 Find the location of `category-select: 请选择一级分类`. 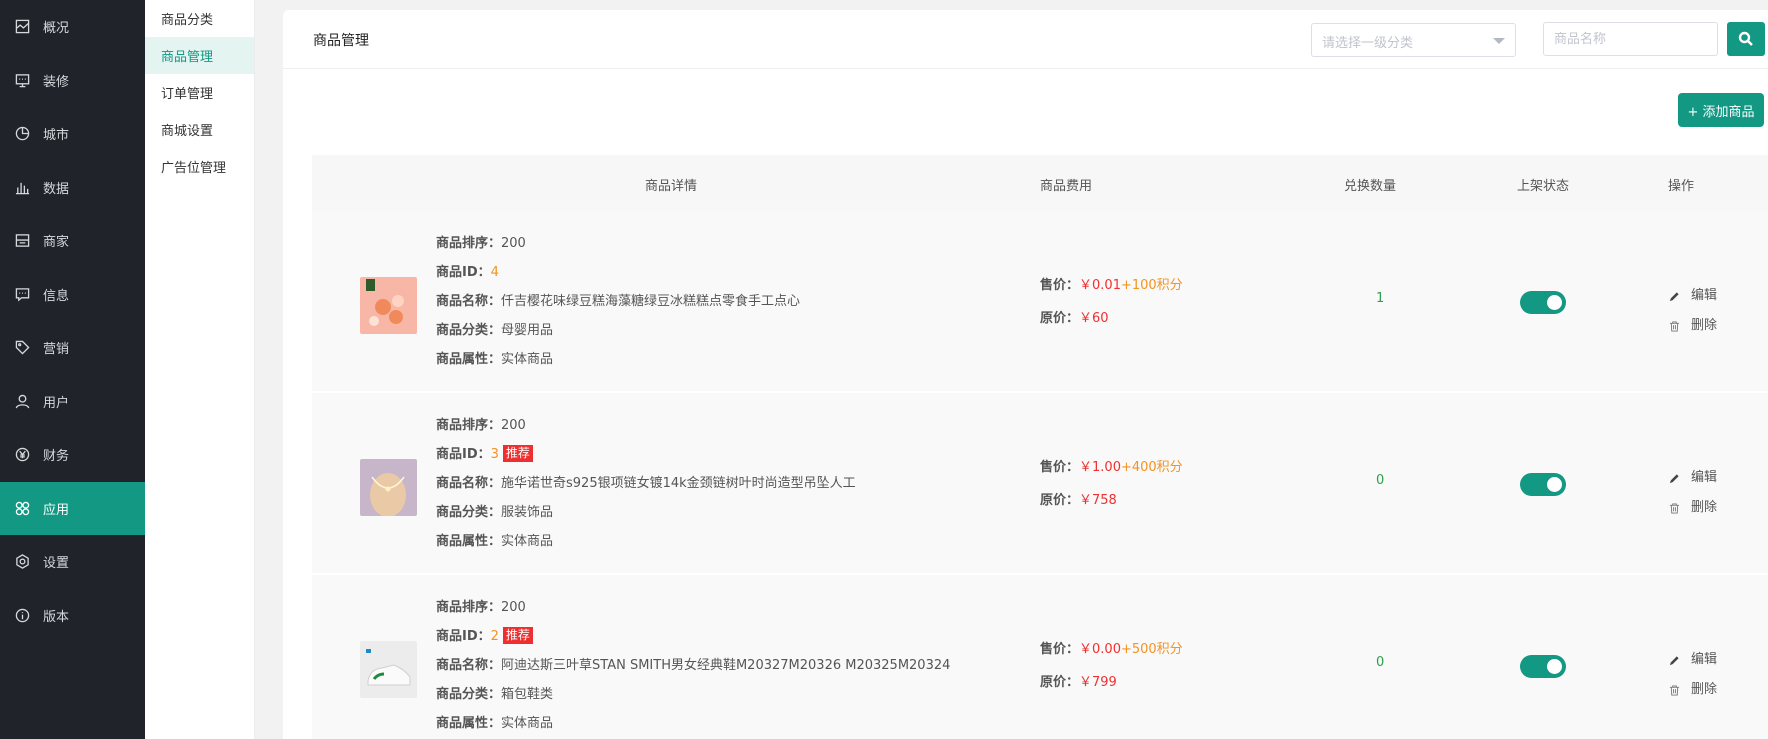

category-select: 请选择一级分类 is located at coordinates (1413, 40).